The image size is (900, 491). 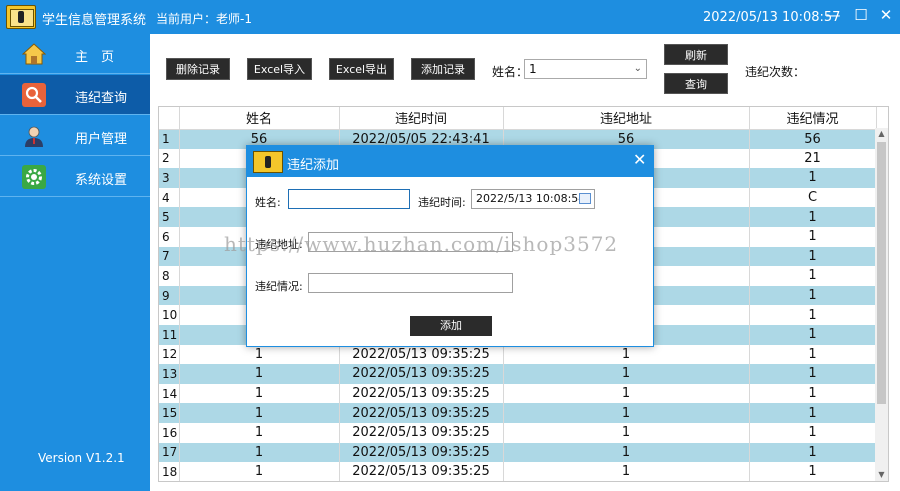 I want to click on status-field, so click(x=410, y=283).